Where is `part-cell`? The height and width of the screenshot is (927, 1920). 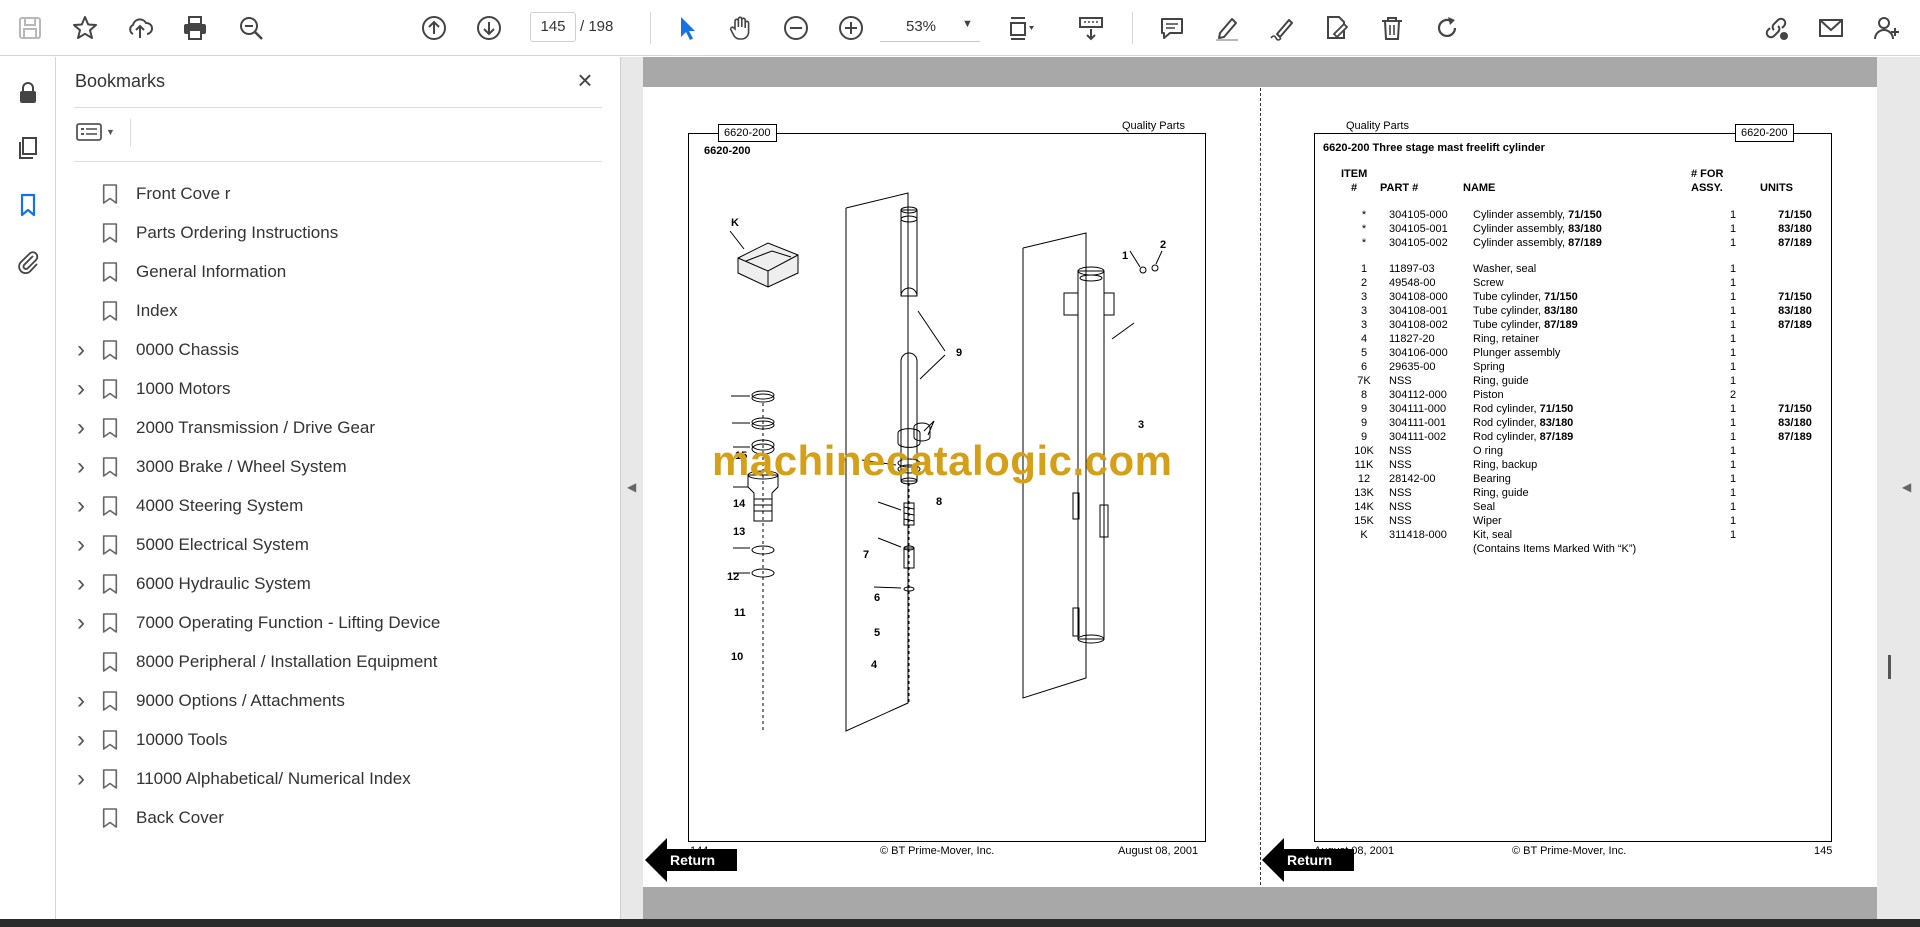
part-cell is located at coordinates (1431, 549).